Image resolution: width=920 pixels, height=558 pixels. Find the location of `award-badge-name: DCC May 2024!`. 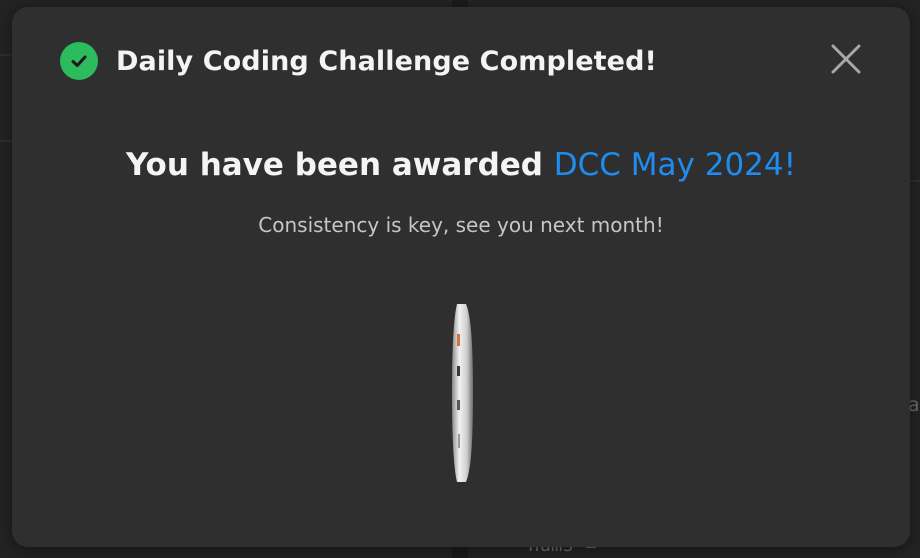

award-badge-name: DCC May 2024! is located at coordinates (675, 165).